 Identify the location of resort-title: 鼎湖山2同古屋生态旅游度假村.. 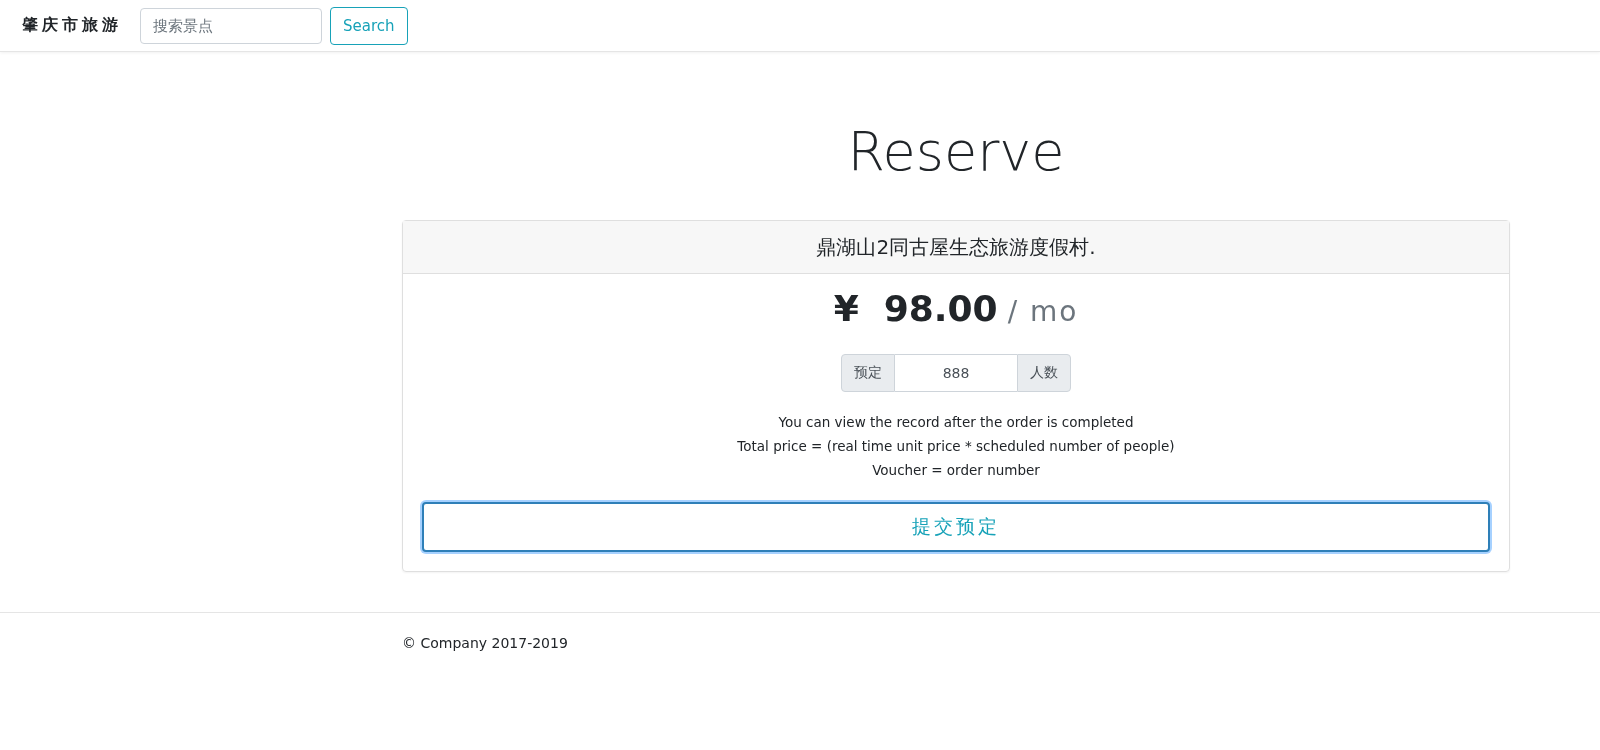
(956, 247).